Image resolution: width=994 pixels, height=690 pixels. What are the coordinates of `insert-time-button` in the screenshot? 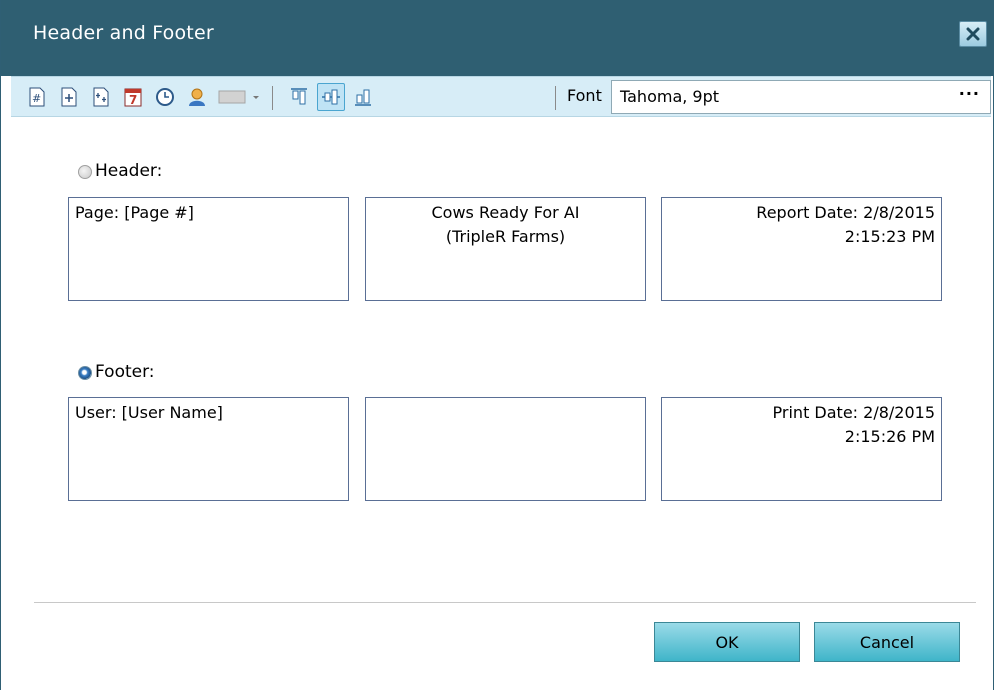 It's located at (165, 97).